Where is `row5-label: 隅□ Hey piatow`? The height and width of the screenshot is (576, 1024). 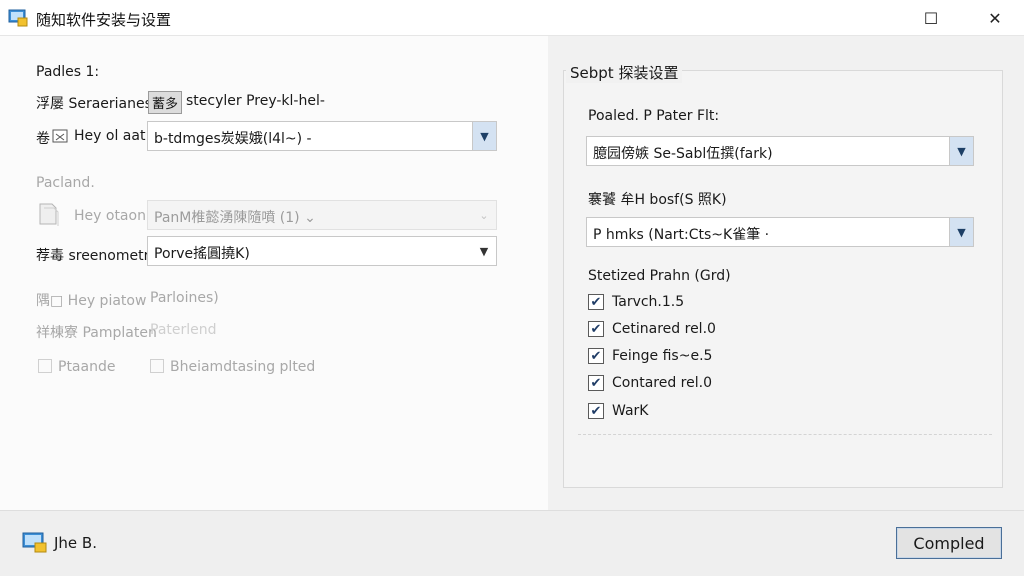 row5-label: 隅□ Hey piatow is located at coordinates (91, 301).